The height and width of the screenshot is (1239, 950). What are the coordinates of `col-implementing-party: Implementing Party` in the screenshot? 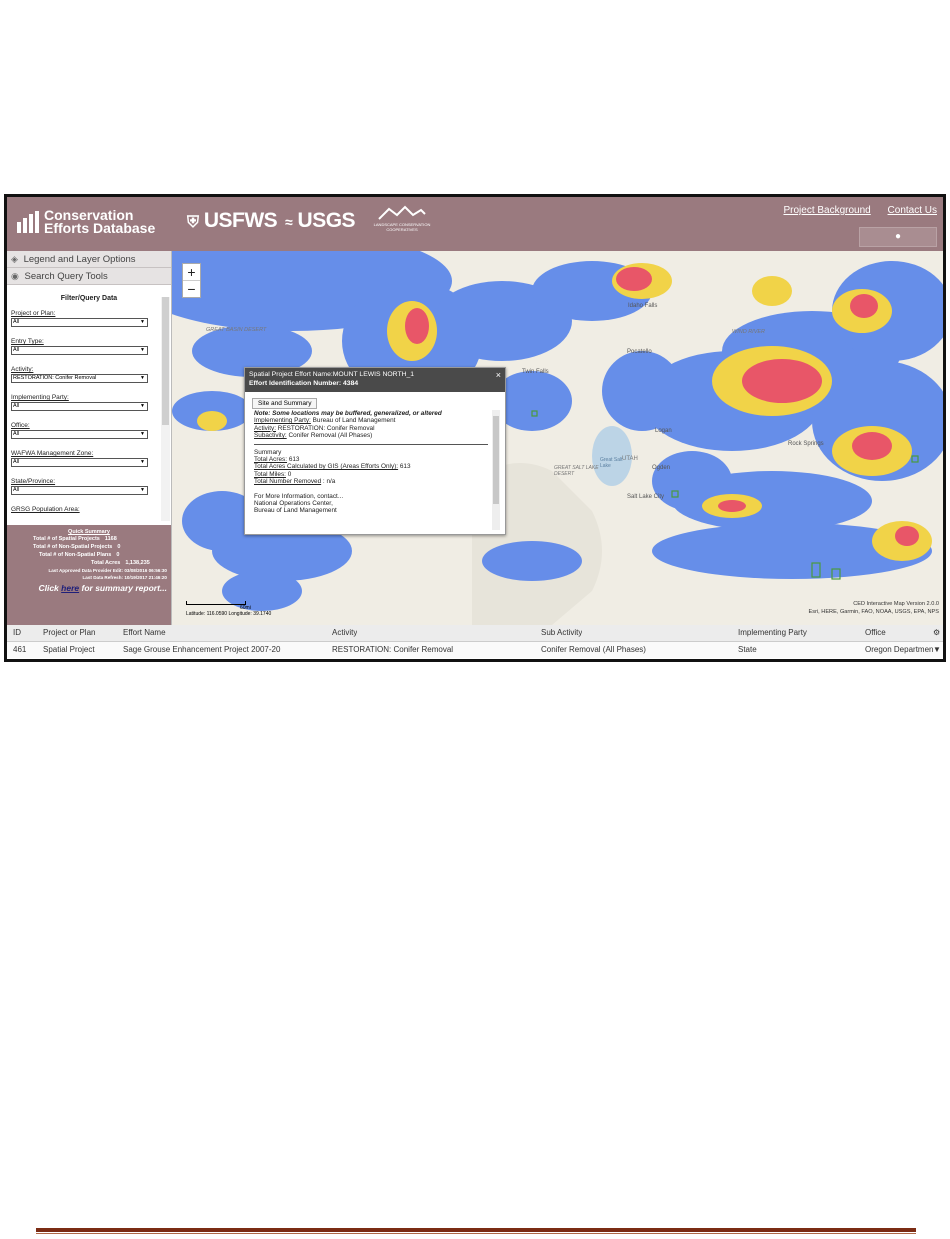 It's located at (772, 633).